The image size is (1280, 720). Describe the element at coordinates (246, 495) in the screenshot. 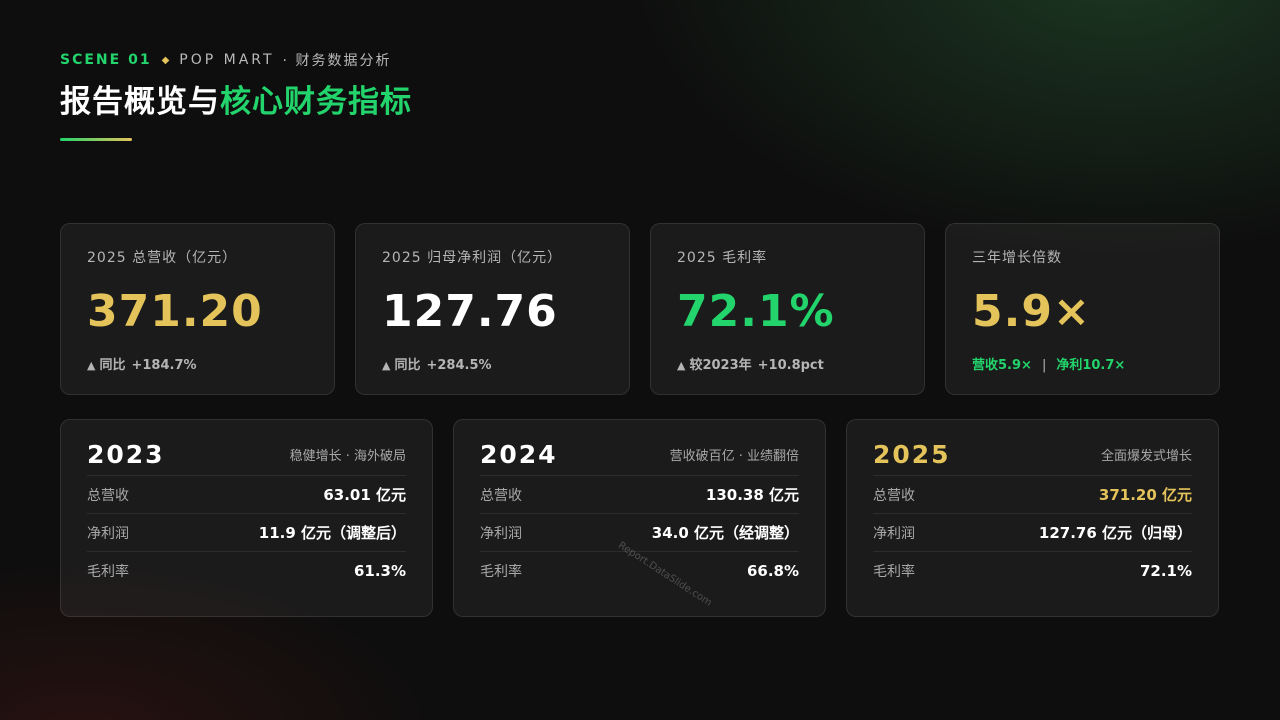

I see `metric-row-revenue: 总营收 63.01 亿元` at that location.